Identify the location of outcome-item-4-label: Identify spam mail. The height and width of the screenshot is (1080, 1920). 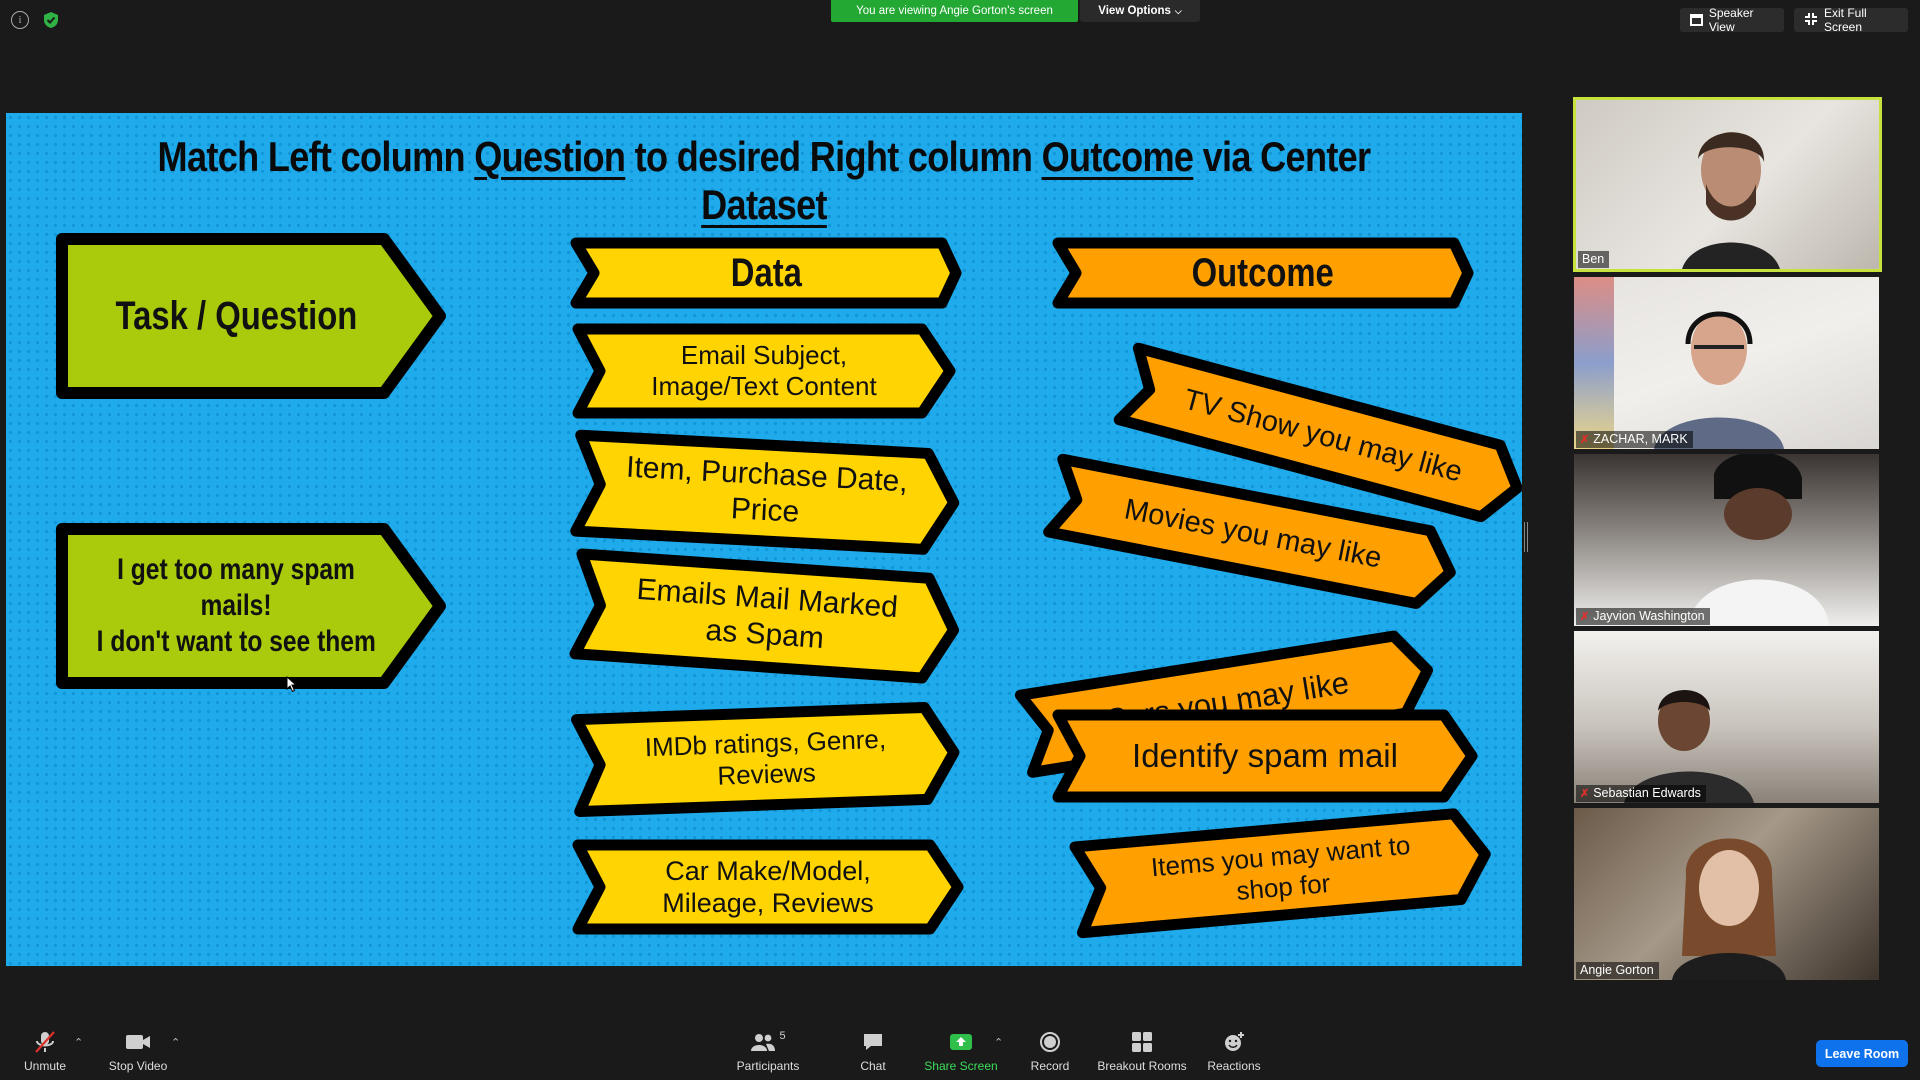
(1265, 756).